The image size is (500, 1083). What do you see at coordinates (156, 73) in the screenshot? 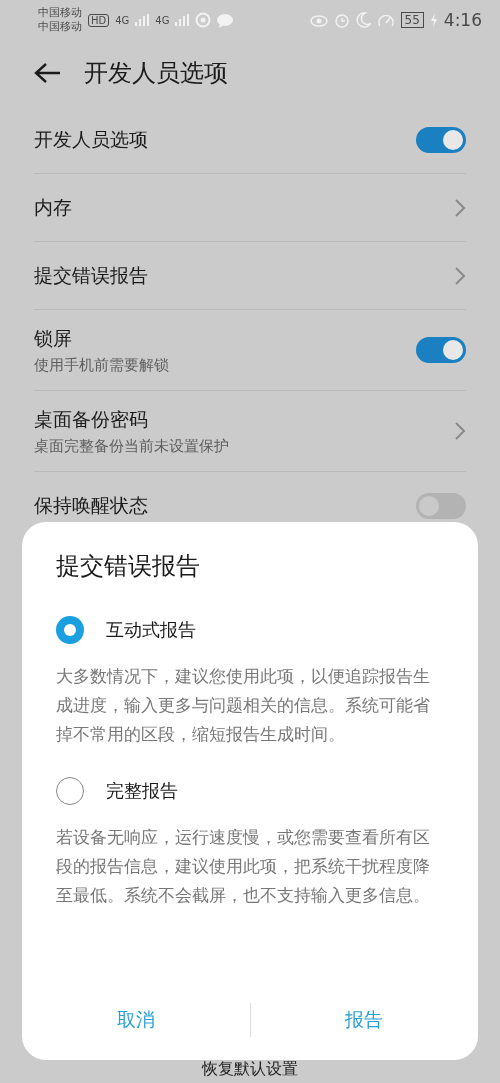
I see `page-title: 开发人员选项` at bounding box center [156, 73].